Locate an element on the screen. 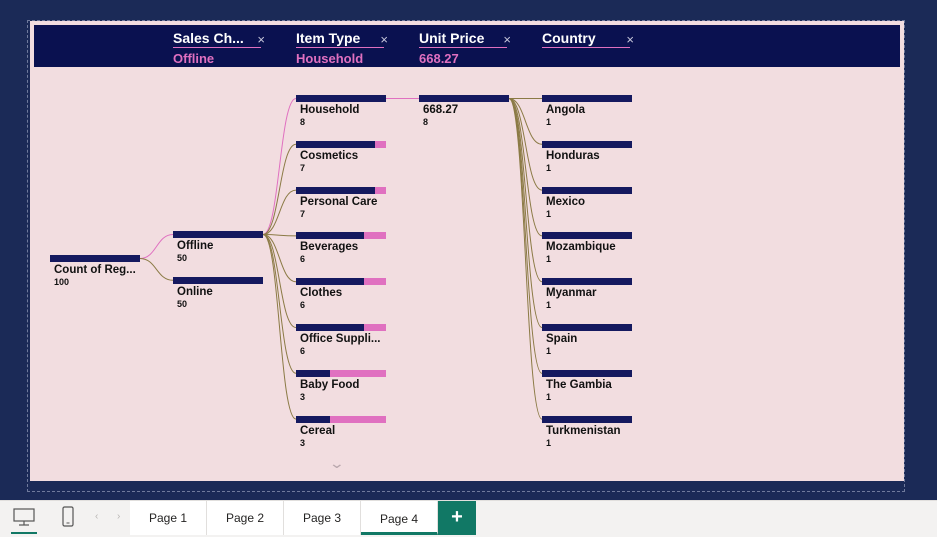 The height and width of the screenshot is (537, 937). node-label: Beverages is located at coordinates (329, 247).